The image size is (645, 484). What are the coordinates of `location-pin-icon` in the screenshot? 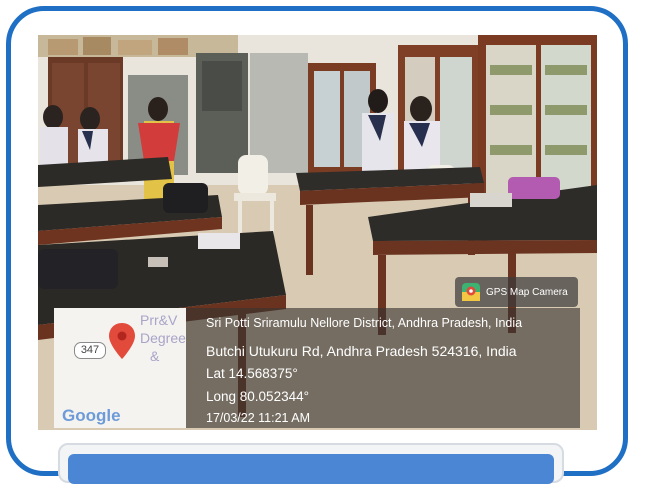 It's located at (122, 341).